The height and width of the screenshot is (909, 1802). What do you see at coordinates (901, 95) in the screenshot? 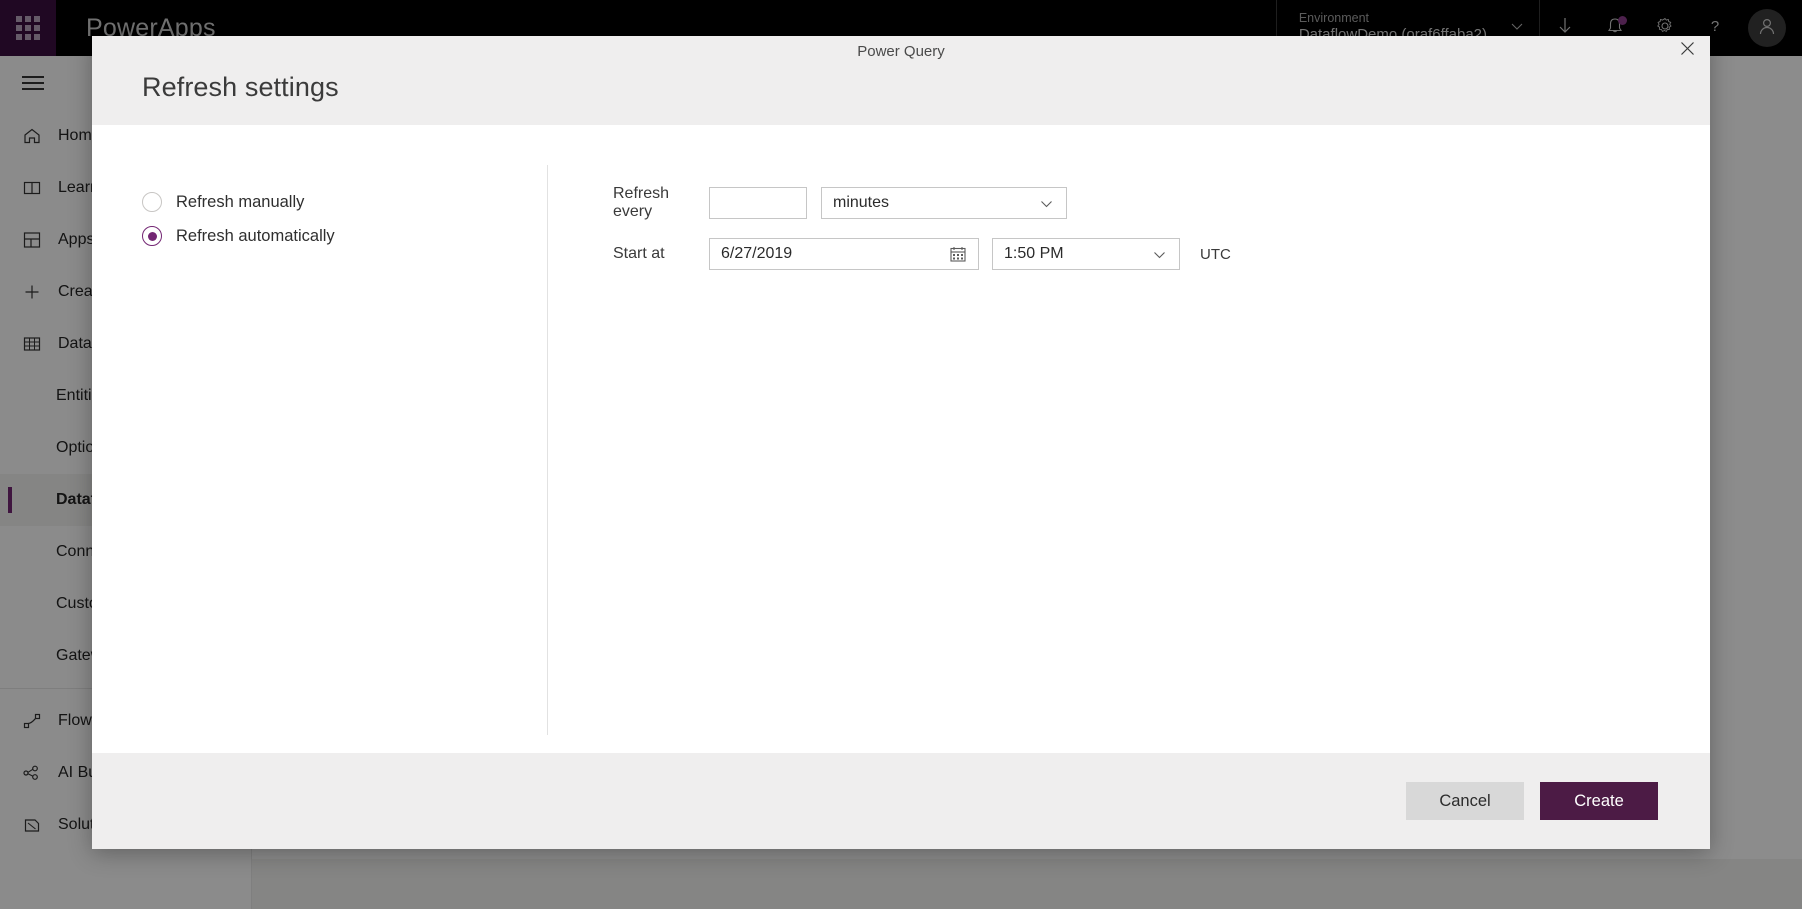
I see `dialog-header: Refresh settings` at bounding box center [901, 95].